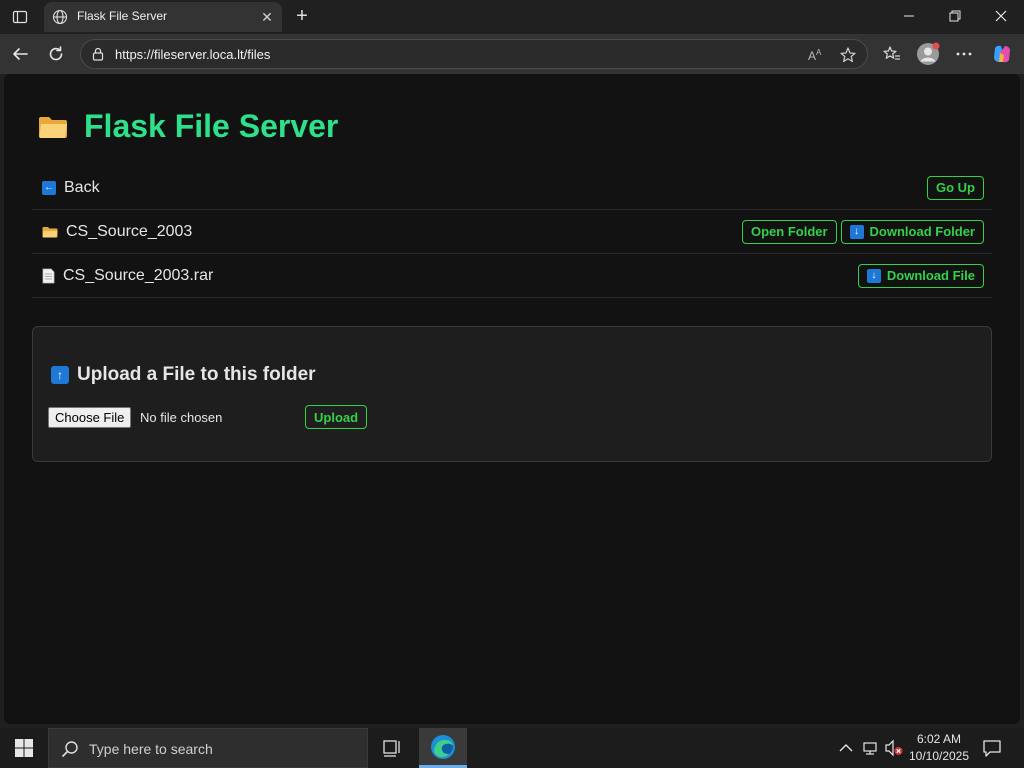 This screenshot has width=1024, height=768. What do you see at coordinates (789, 231) in the screenshot?
I see `open-folder-button: Open Folder` at bounding box center [789, 231].